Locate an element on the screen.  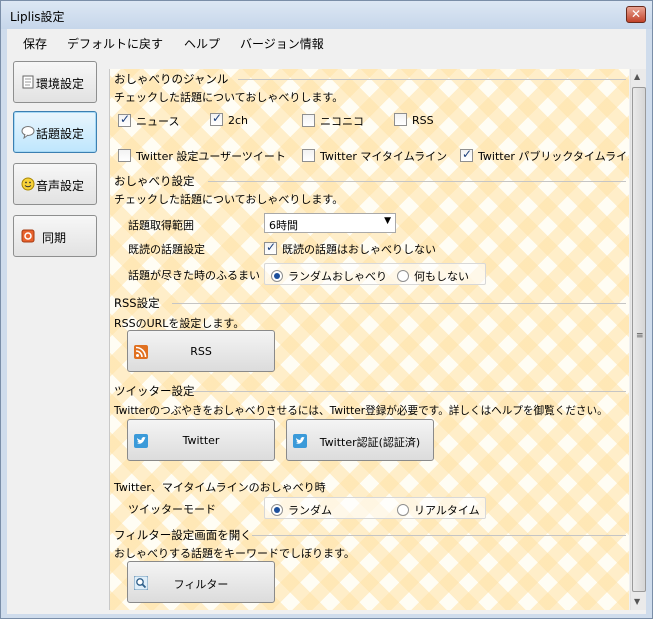
radio-do-nothing: 何もしない is located at coordinates (433, 276).